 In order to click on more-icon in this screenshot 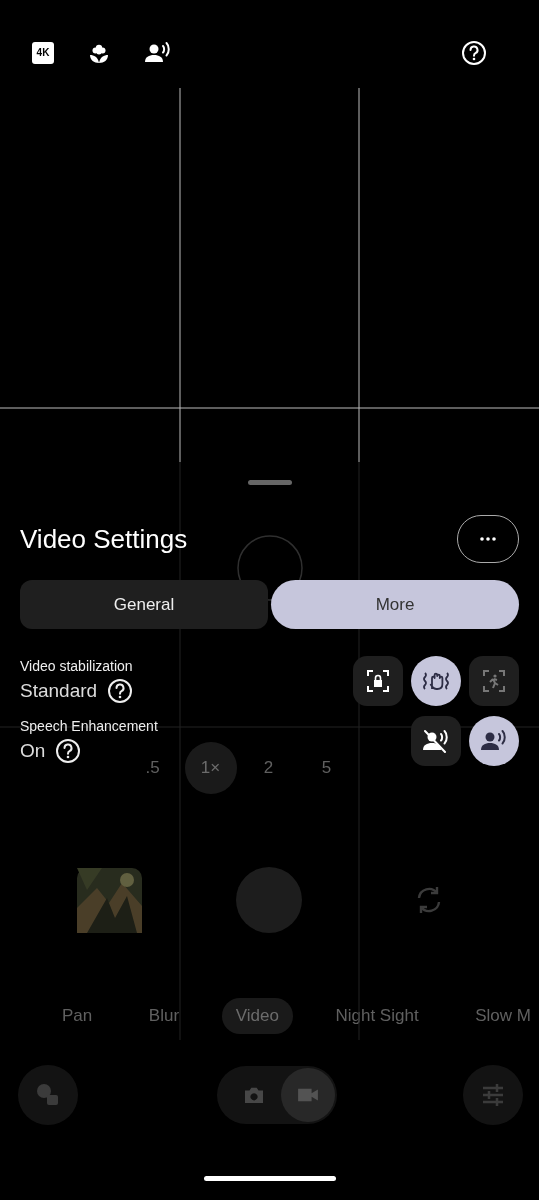, I will do `click(488, 539)`.